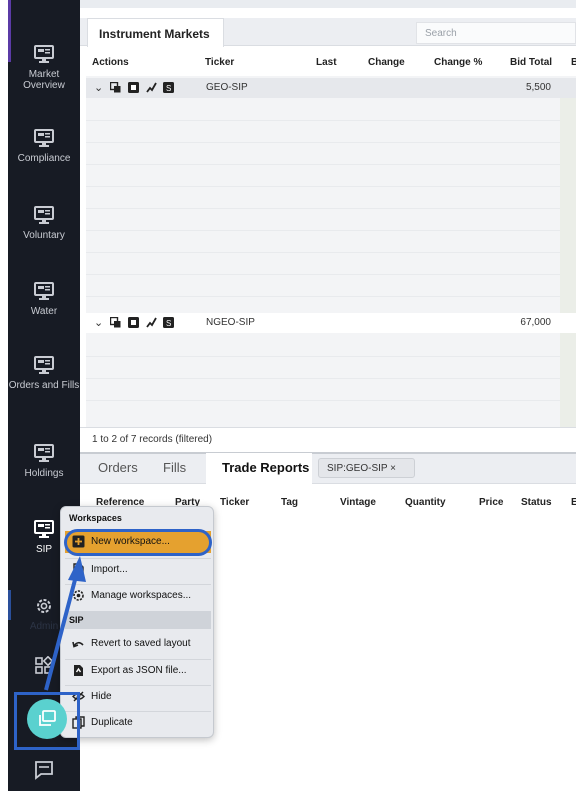 Image resolution: width=576 pixels, height=791 pixels. Describe the element at coordinates (531, 66) in the screenshot. I see `column-header-bid-total: Bid Total` at that location.